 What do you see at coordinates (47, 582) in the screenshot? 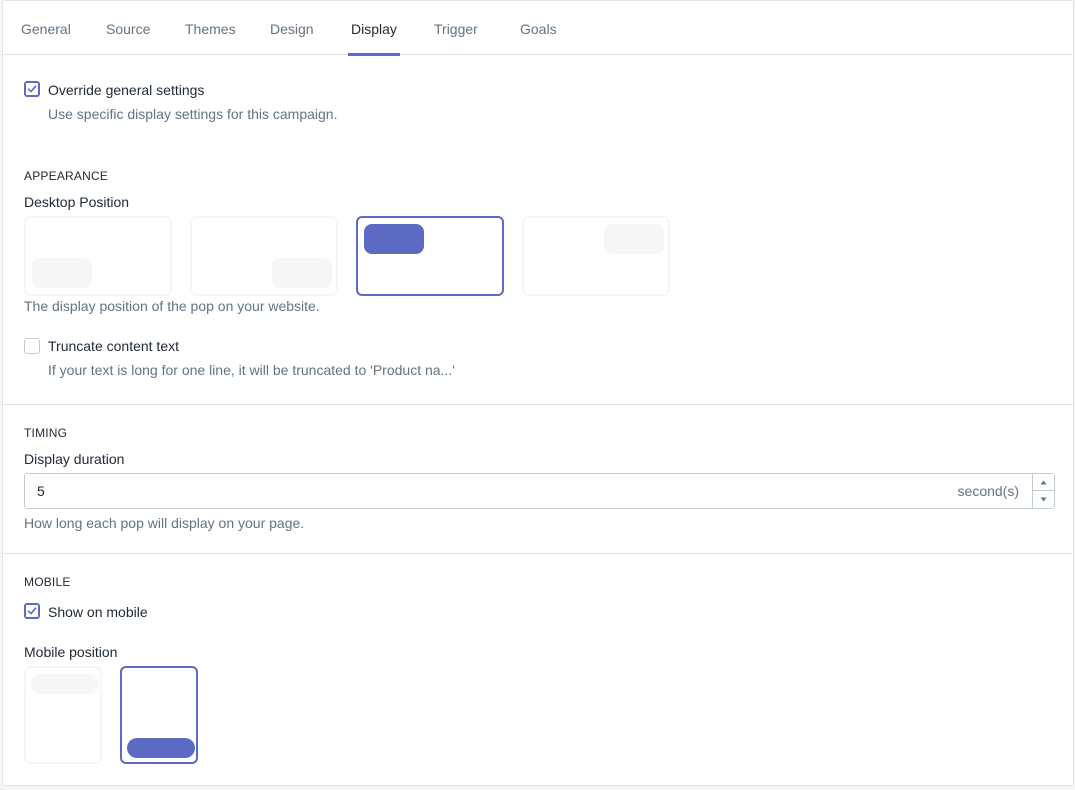
I see `mobile-heading: MOBILE` at bounding box center [47, 582].